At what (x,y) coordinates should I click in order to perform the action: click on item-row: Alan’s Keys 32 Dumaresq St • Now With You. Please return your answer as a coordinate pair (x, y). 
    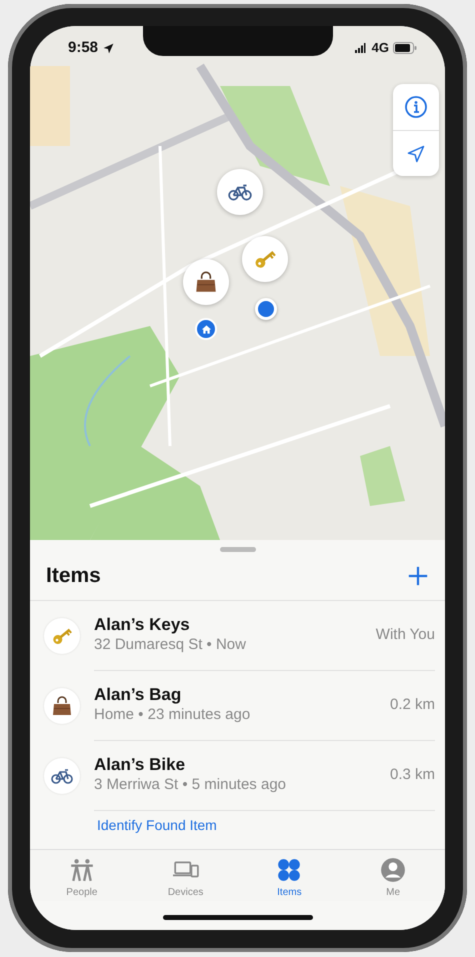
    Looking at the image, I should click on (237, 635).